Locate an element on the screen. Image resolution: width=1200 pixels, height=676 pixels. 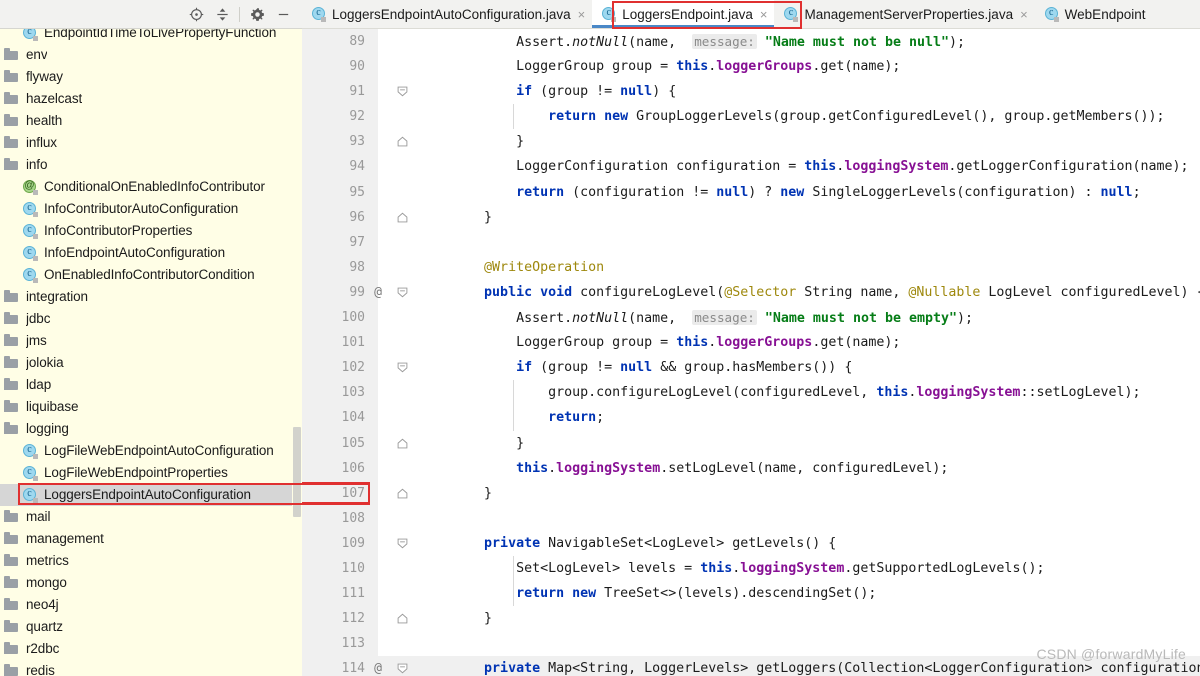
code-line: 108 is located at coordinates (751, 518).